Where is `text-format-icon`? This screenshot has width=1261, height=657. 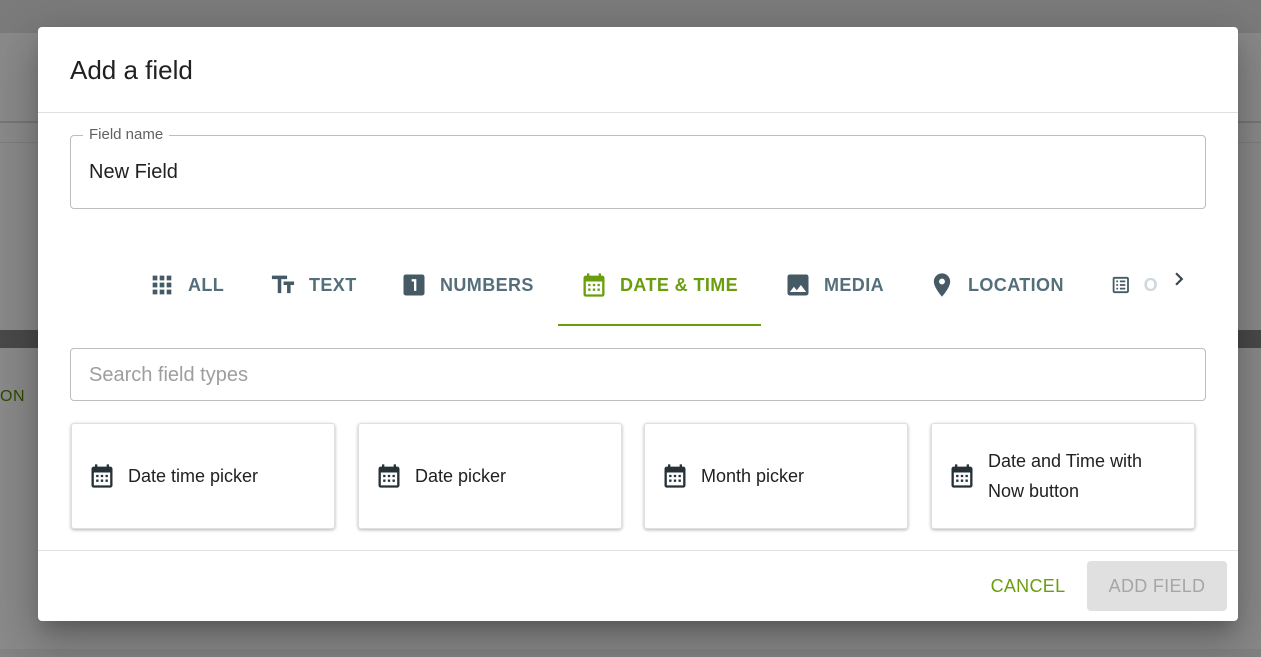
text-format-icon is located at coordinates (283, 284).